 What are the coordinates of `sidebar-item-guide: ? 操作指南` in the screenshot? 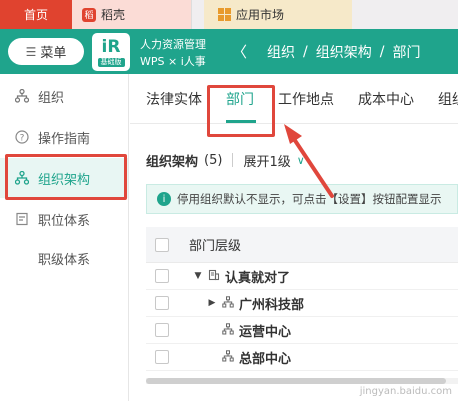 It's located at (64, 137).